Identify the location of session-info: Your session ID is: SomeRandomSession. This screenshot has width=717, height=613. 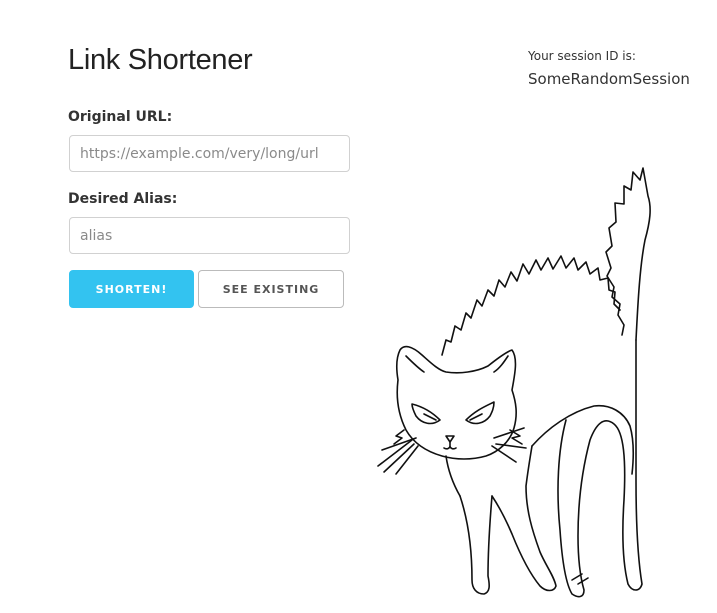
(620, 68).